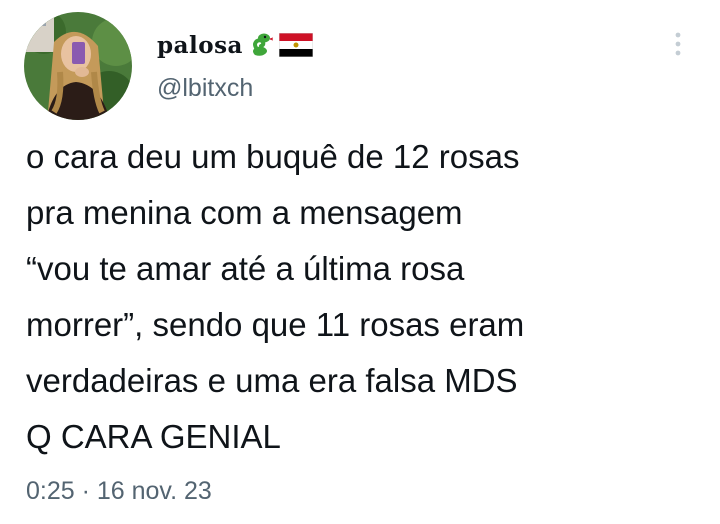 The width and height of the screenshot is (720, 524). Describe the element at coordinates (119, 491) in the screenshot. I see `tweet-timestamp: 0:25 · 16 nov. 23` at that location.